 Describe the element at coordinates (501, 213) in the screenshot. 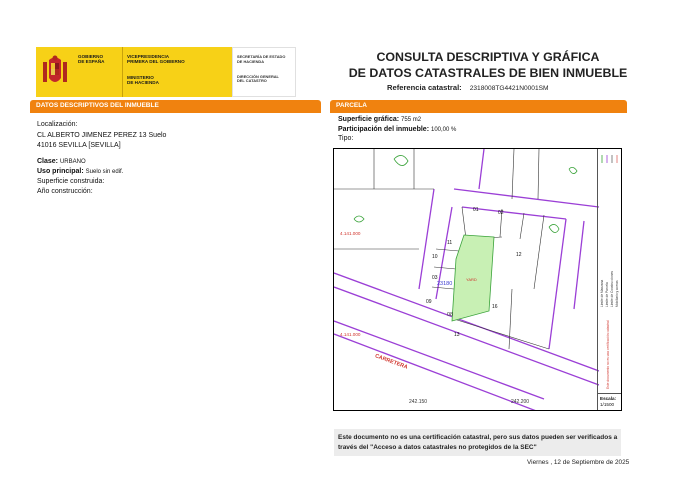

I see `map-plot-label: 02` at that location.